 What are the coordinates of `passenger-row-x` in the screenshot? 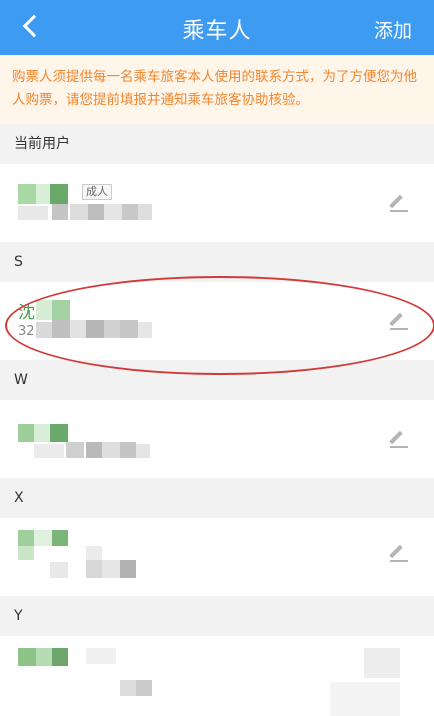 It's located at (217, 557).